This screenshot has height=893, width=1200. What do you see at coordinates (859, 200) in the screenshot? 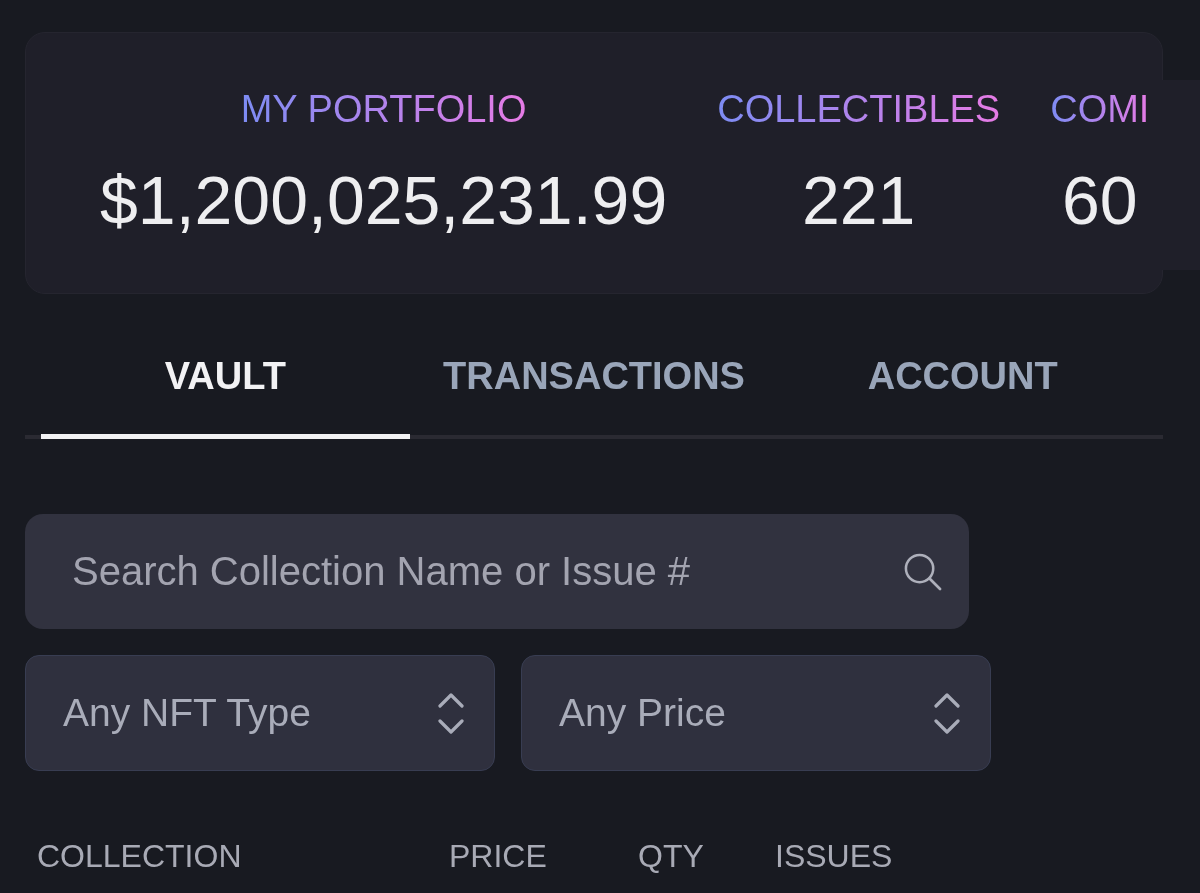
I see `stat-value: 221` at bounding box center [859, 200].